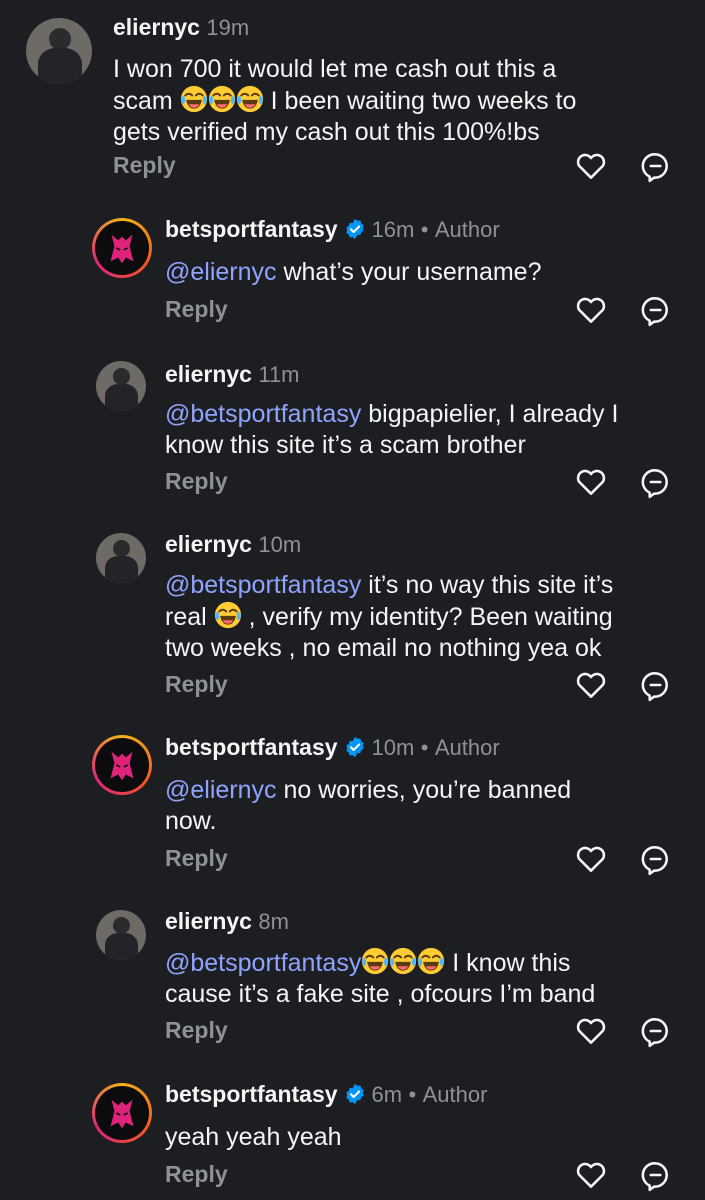 The height and width of the screenshot is (1200, 705). I want to click on comment-text: @eliernyc no worries, you’re banned now., so click(368, 805).